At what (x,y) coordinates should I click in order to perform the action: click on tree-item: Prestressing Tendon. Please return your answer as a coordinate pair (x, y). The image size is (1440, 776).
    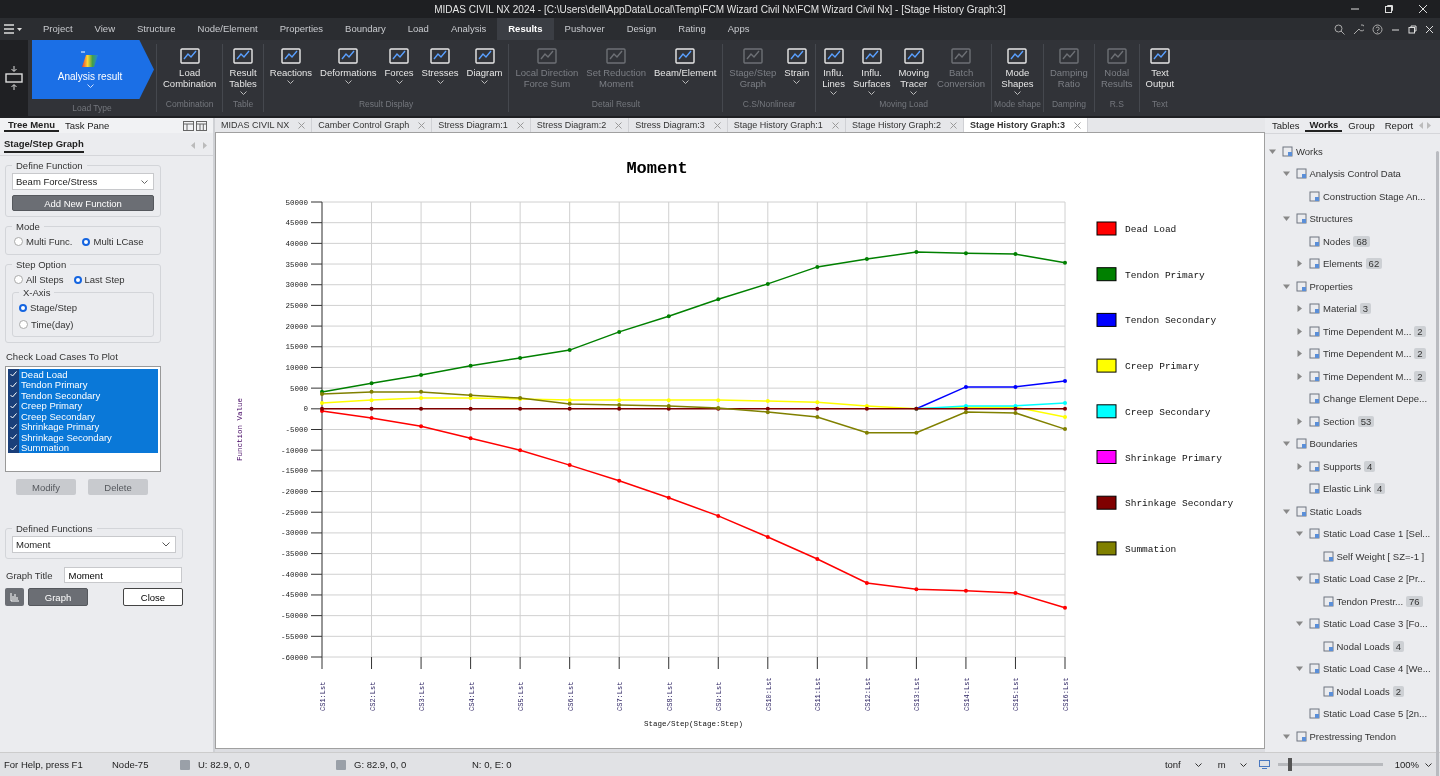
    Looking at the image, I should click on (1352, 736).